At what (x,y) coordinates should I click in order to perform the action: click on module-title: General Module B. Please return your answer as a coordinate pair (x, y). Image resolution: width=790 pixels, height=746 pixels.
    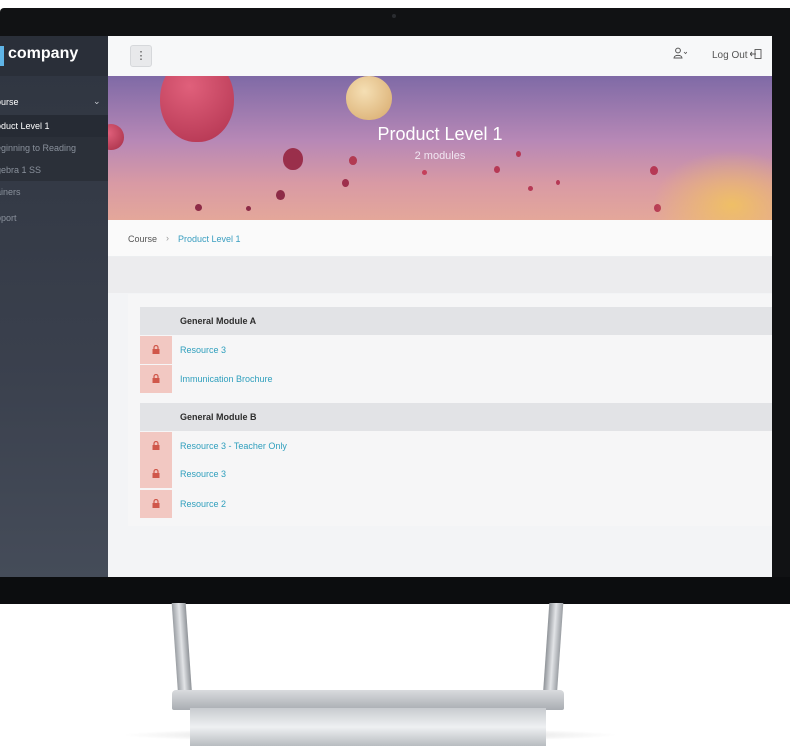
    Looking at the image, I should click on (218, 417).